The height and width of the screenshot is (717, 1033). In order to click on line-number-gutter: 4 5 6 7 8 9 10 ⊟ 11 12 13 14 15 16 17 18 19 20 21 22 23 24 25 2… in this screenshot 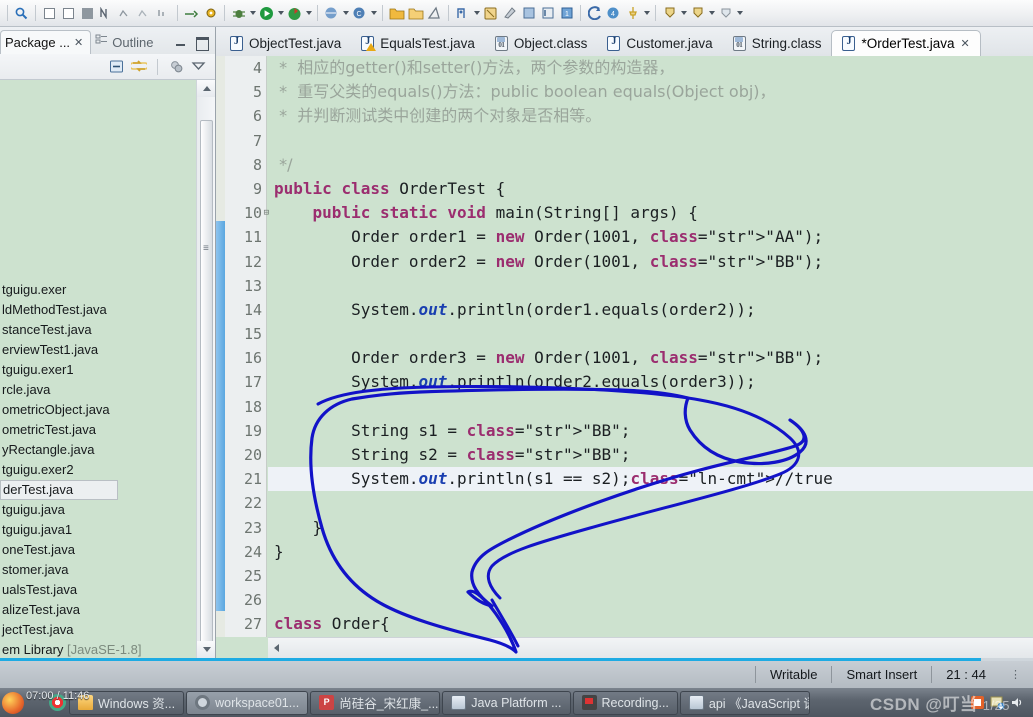, I will do `click(247, 346)`.